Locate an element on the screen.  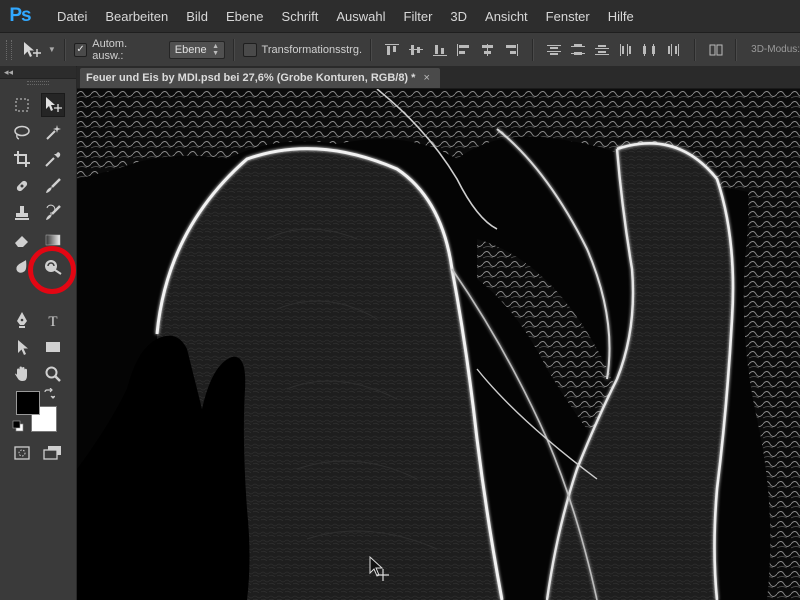
brush-tool-icon is located at coordinates (53, 186).